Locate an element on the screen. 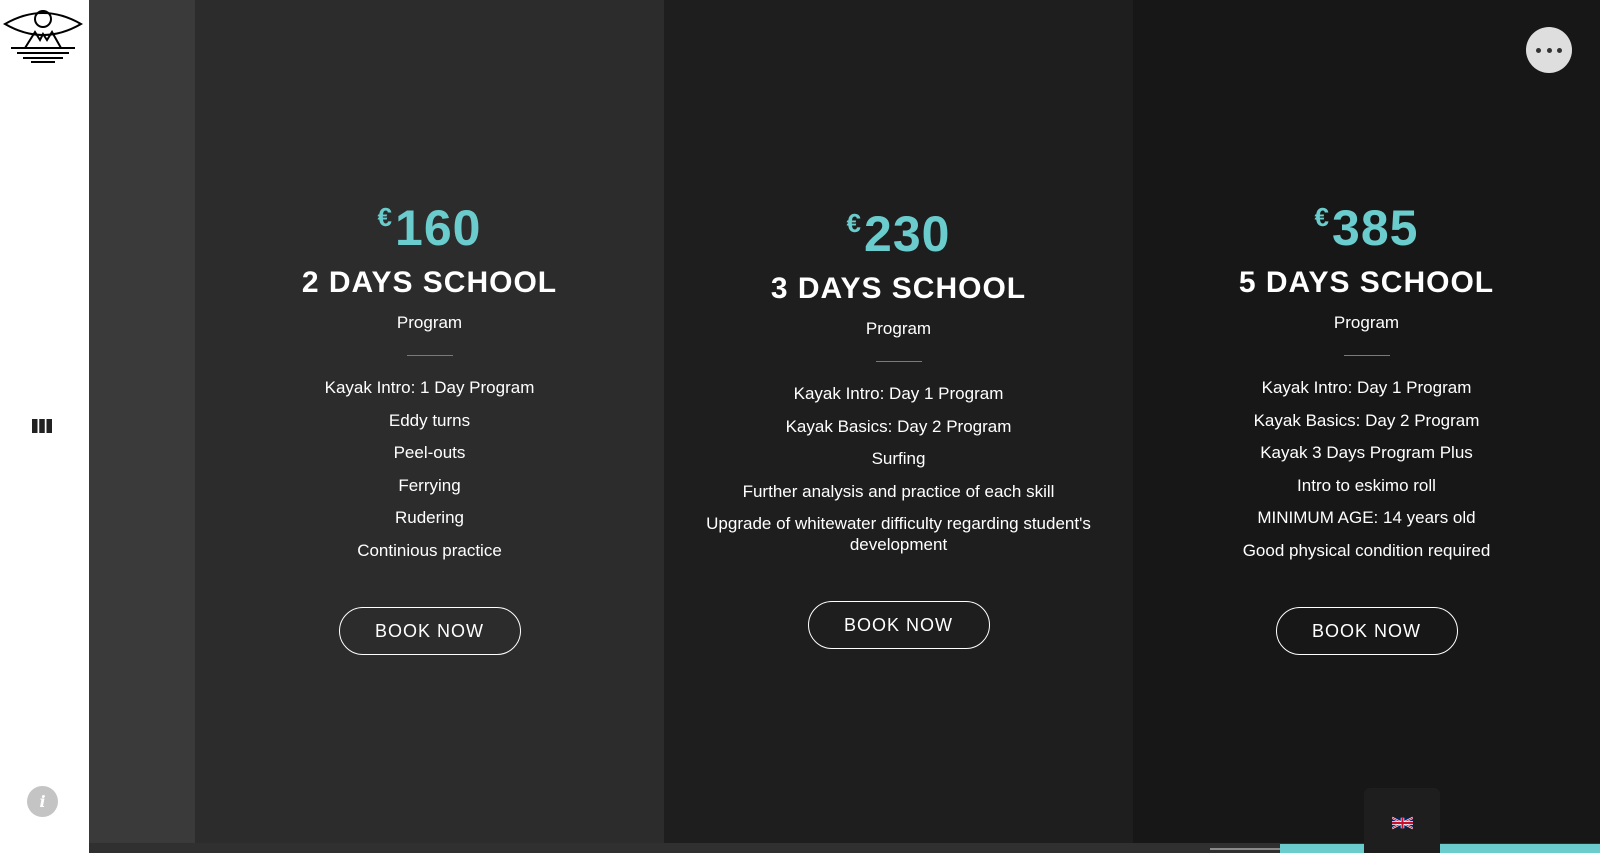 The image size is (1600, 853). feature-item: Ferrying is located at coordinates (429, 485).